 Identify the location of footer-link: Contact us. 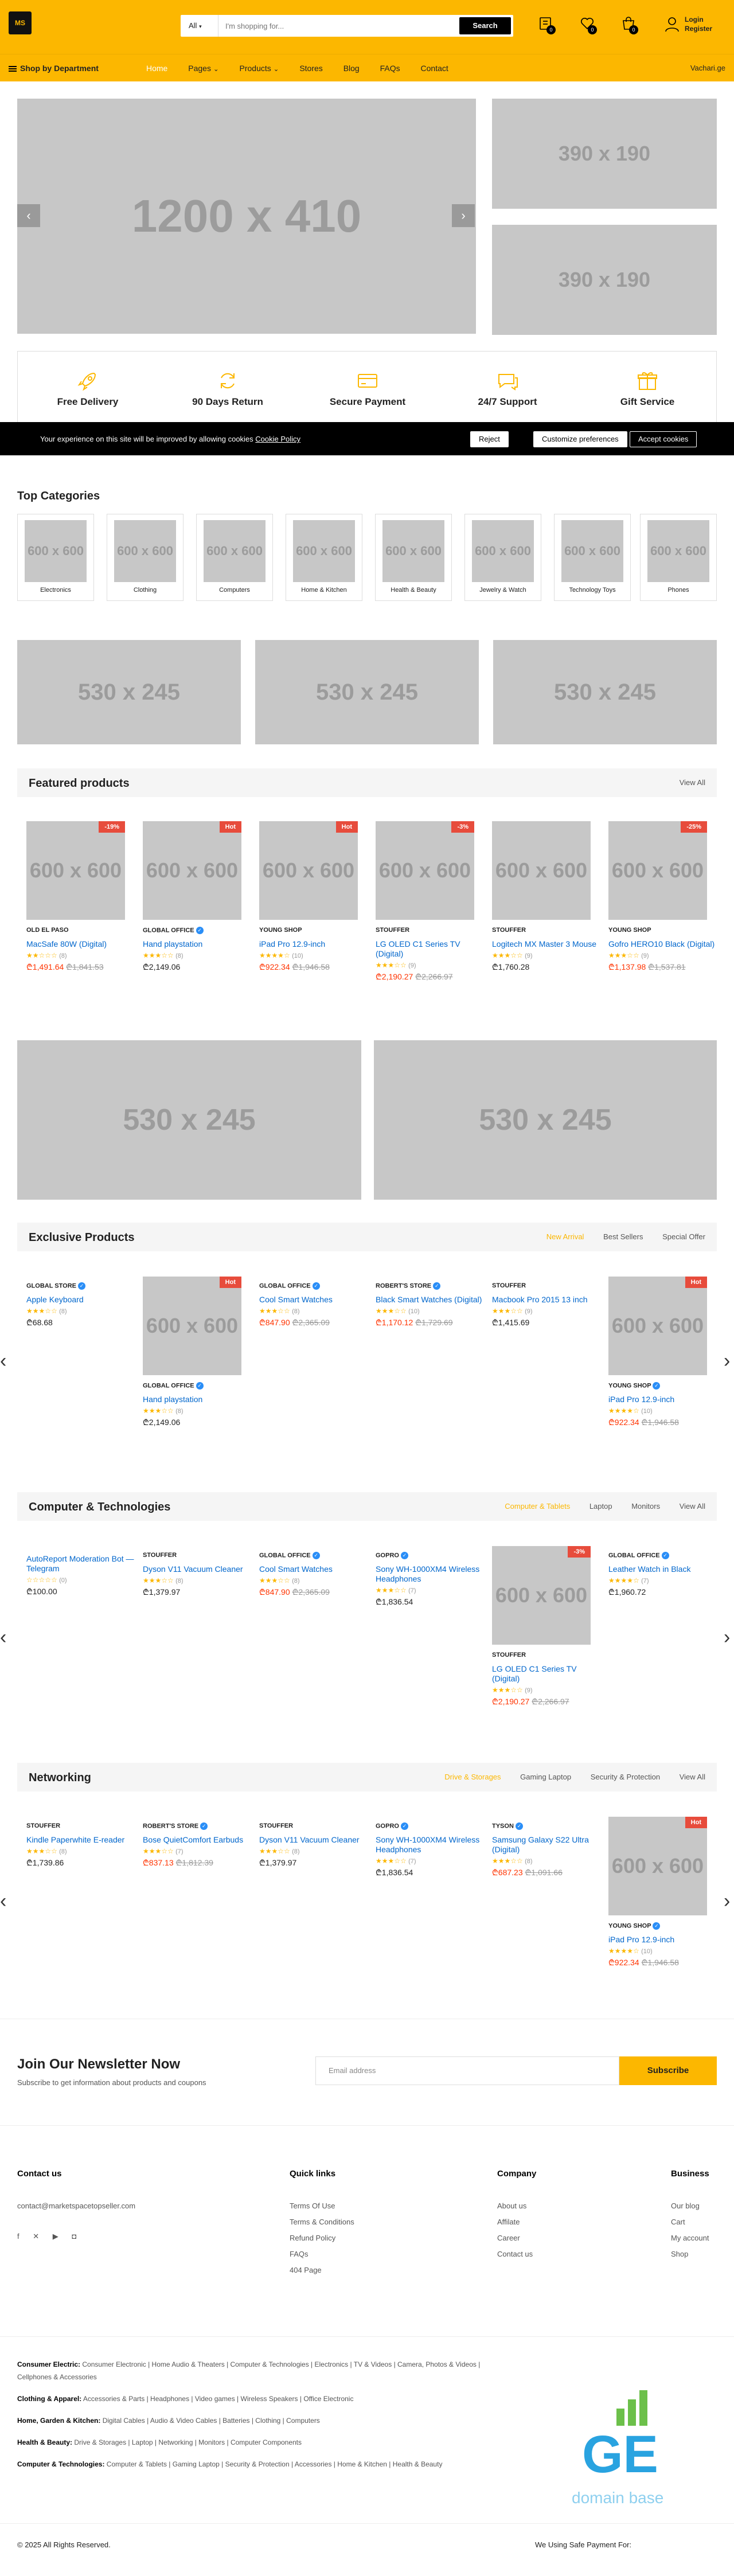
(516, 2254).